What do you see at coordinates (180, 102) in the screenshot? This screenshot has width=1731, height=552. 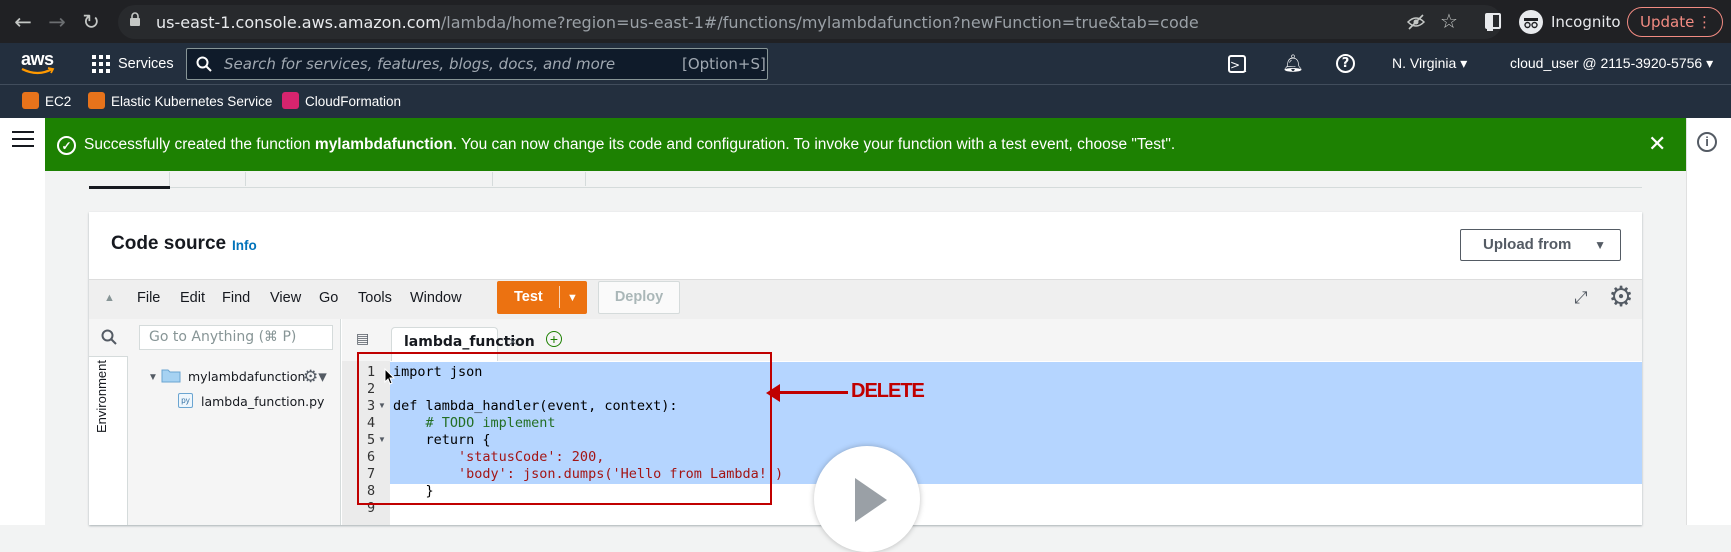 I see `favorite-eks: Elastic Kubernetes Service` at bounding box center [180, 102].